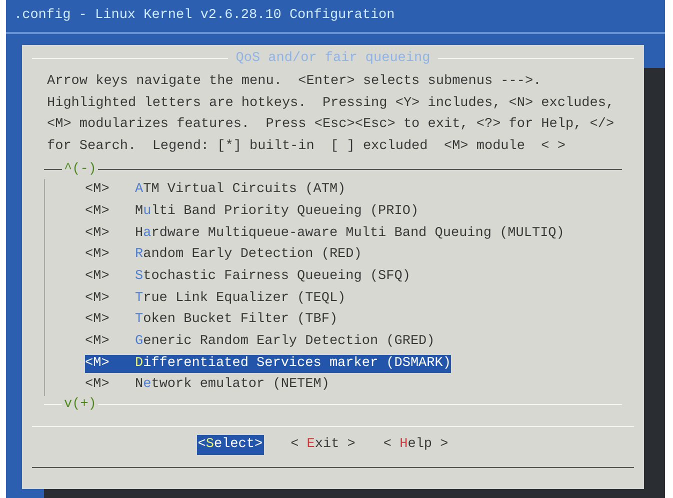 The height and width of the screenshot is (498, 673). What do you see at coordinates (230, 445) in the screenshot?
I see `dialog-button: <Select>` at bounding box center [230, 445].